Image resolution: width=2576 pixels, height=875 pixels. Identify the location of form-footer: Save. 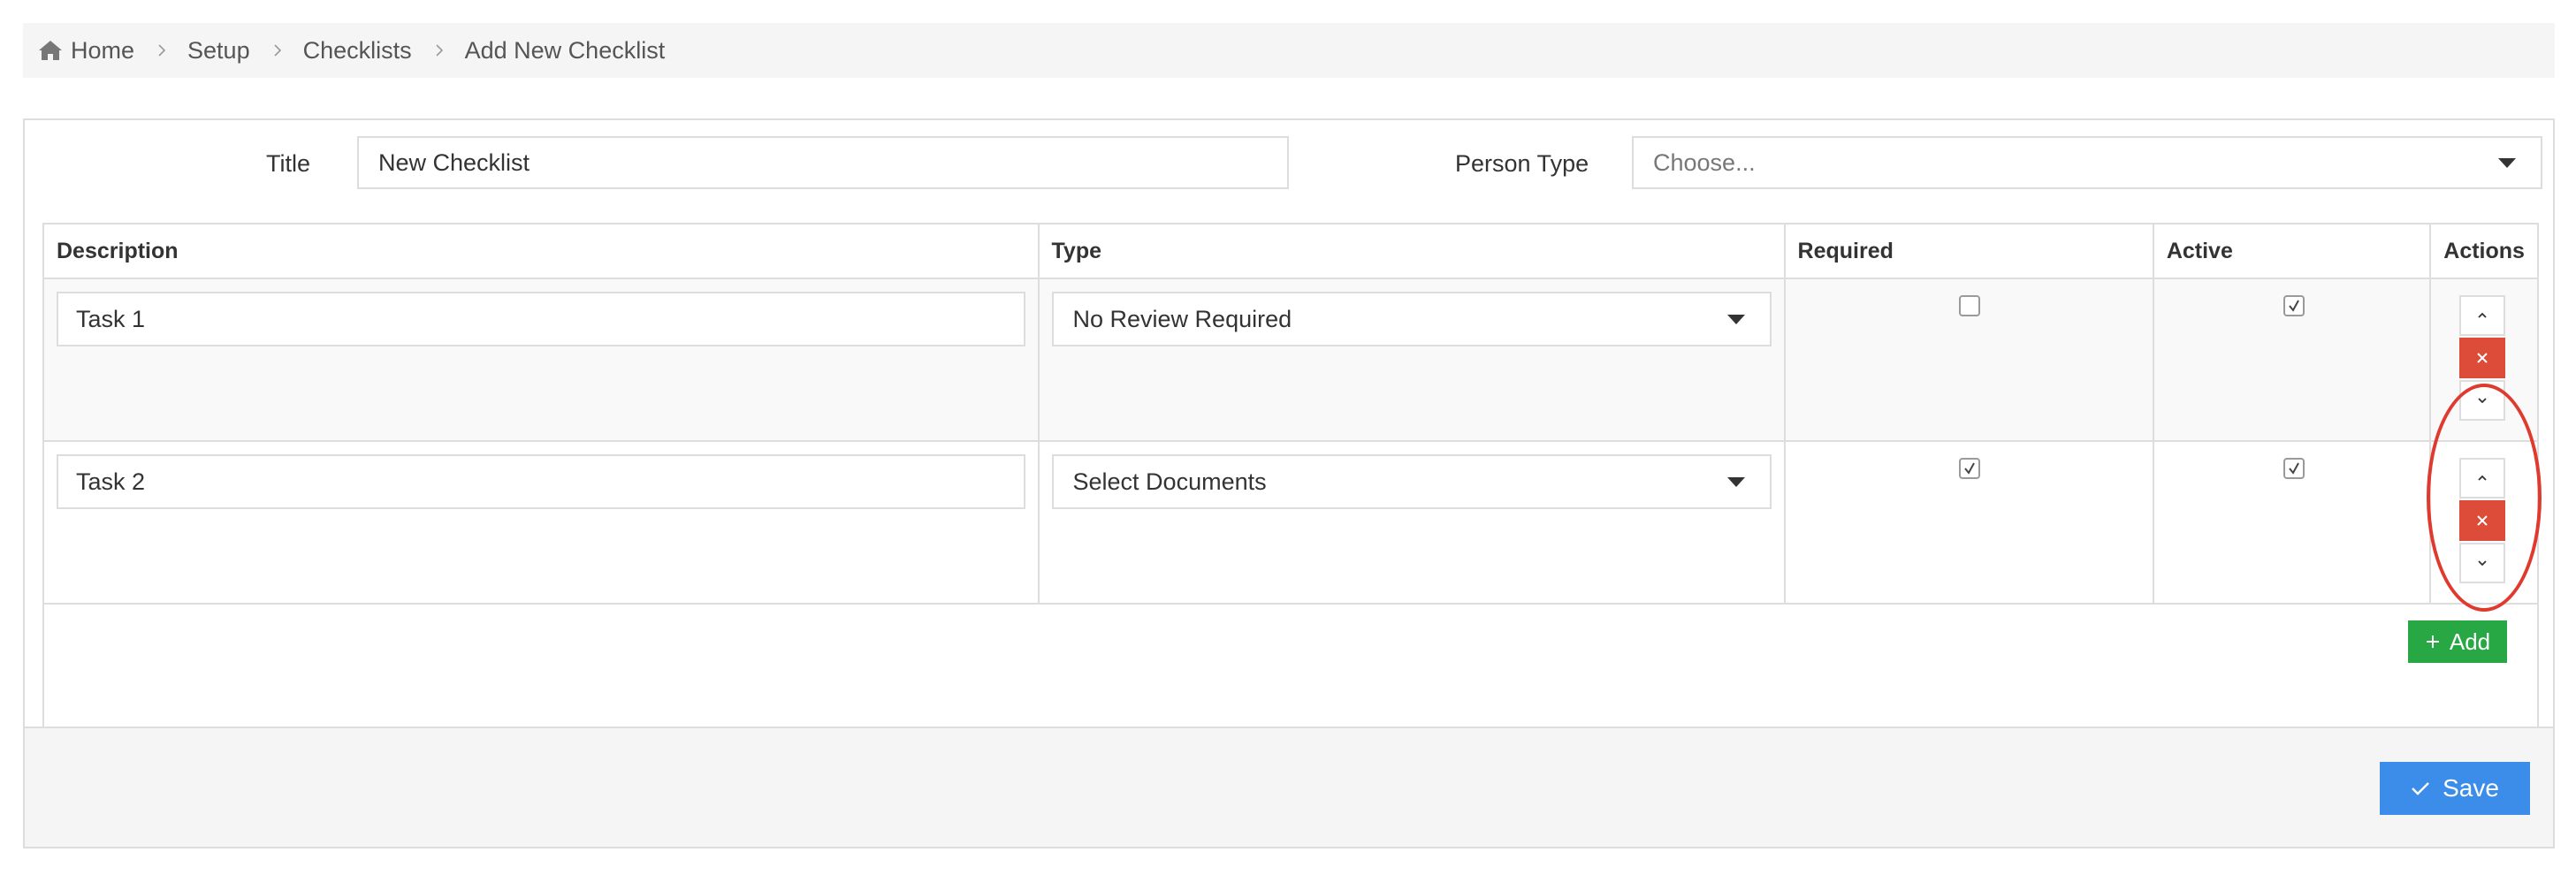
(1289, 787).